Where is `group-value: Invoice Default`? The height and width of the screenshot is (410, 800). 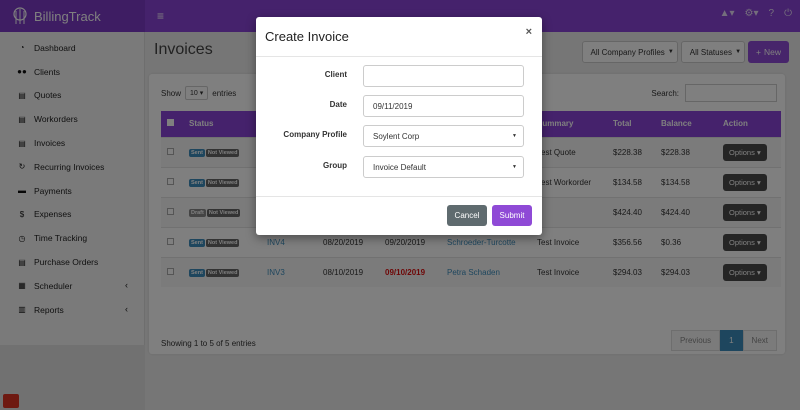 group-value: Invoice Default is located at coordinates (399, 167).